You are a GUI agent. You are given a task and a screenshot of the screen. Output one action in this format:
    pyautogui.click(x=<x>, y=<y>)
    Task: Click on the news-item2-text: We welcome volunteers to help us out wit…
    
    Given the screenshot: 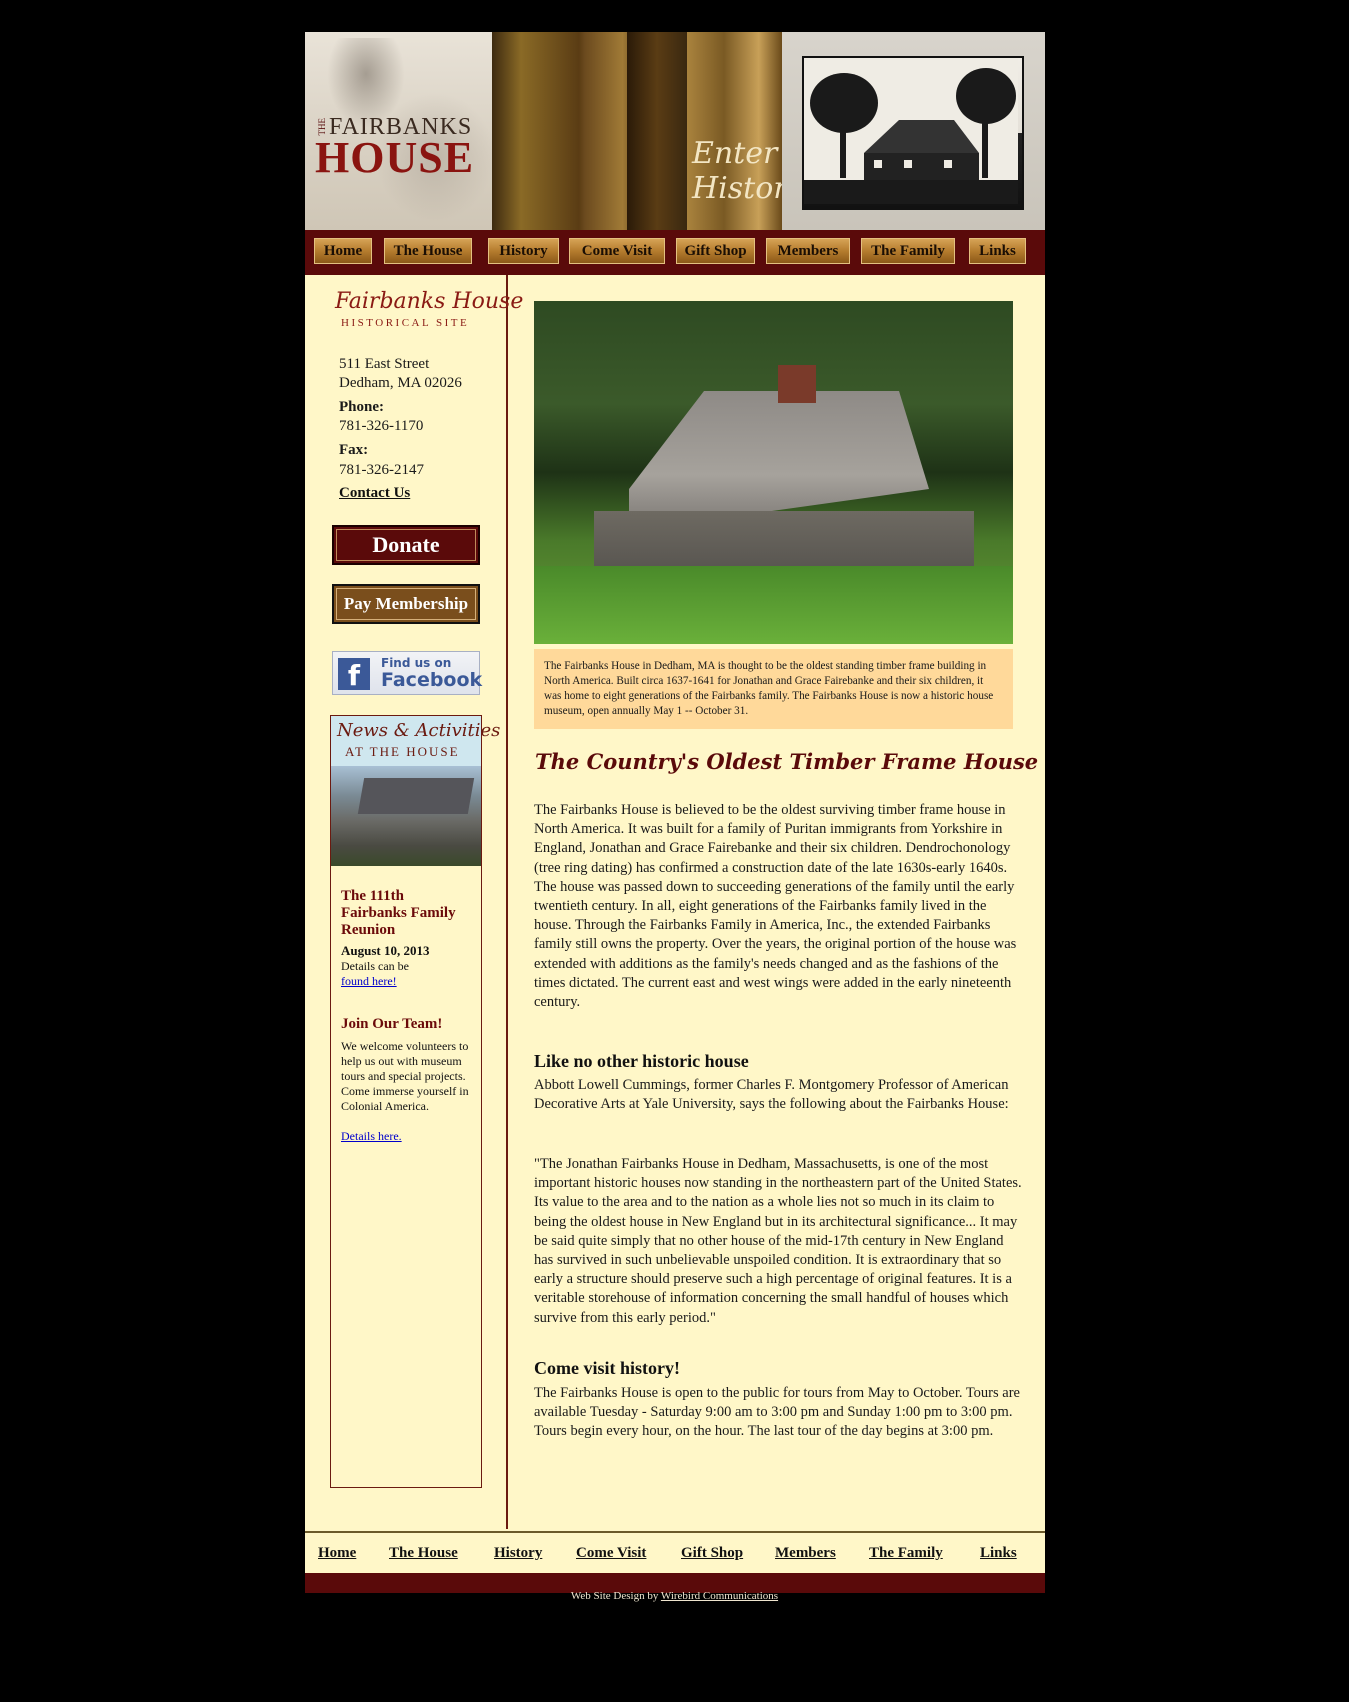 What is the action you would take?
    pyautogui.click(x=405, y=1076)
    